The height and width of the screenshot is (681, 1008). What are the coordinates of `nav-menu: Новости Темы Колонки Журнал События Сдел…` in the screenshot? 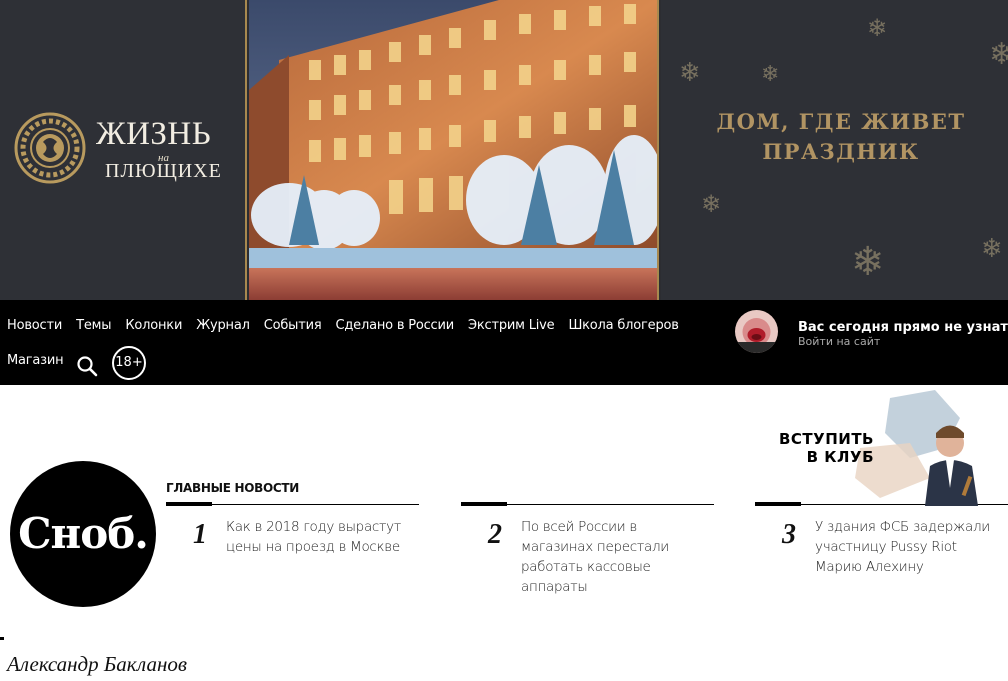 It's located at (343, 325).